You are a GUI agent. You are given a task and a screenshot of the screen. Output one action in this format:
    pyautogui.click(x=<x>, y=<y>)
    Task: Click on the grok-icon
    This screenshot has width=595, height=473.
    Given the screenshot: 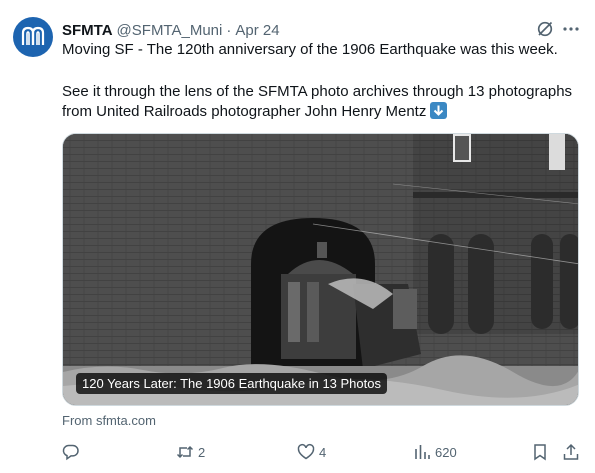 What is the action you would take?
    pyautogui.click(x=545, y=29)
    